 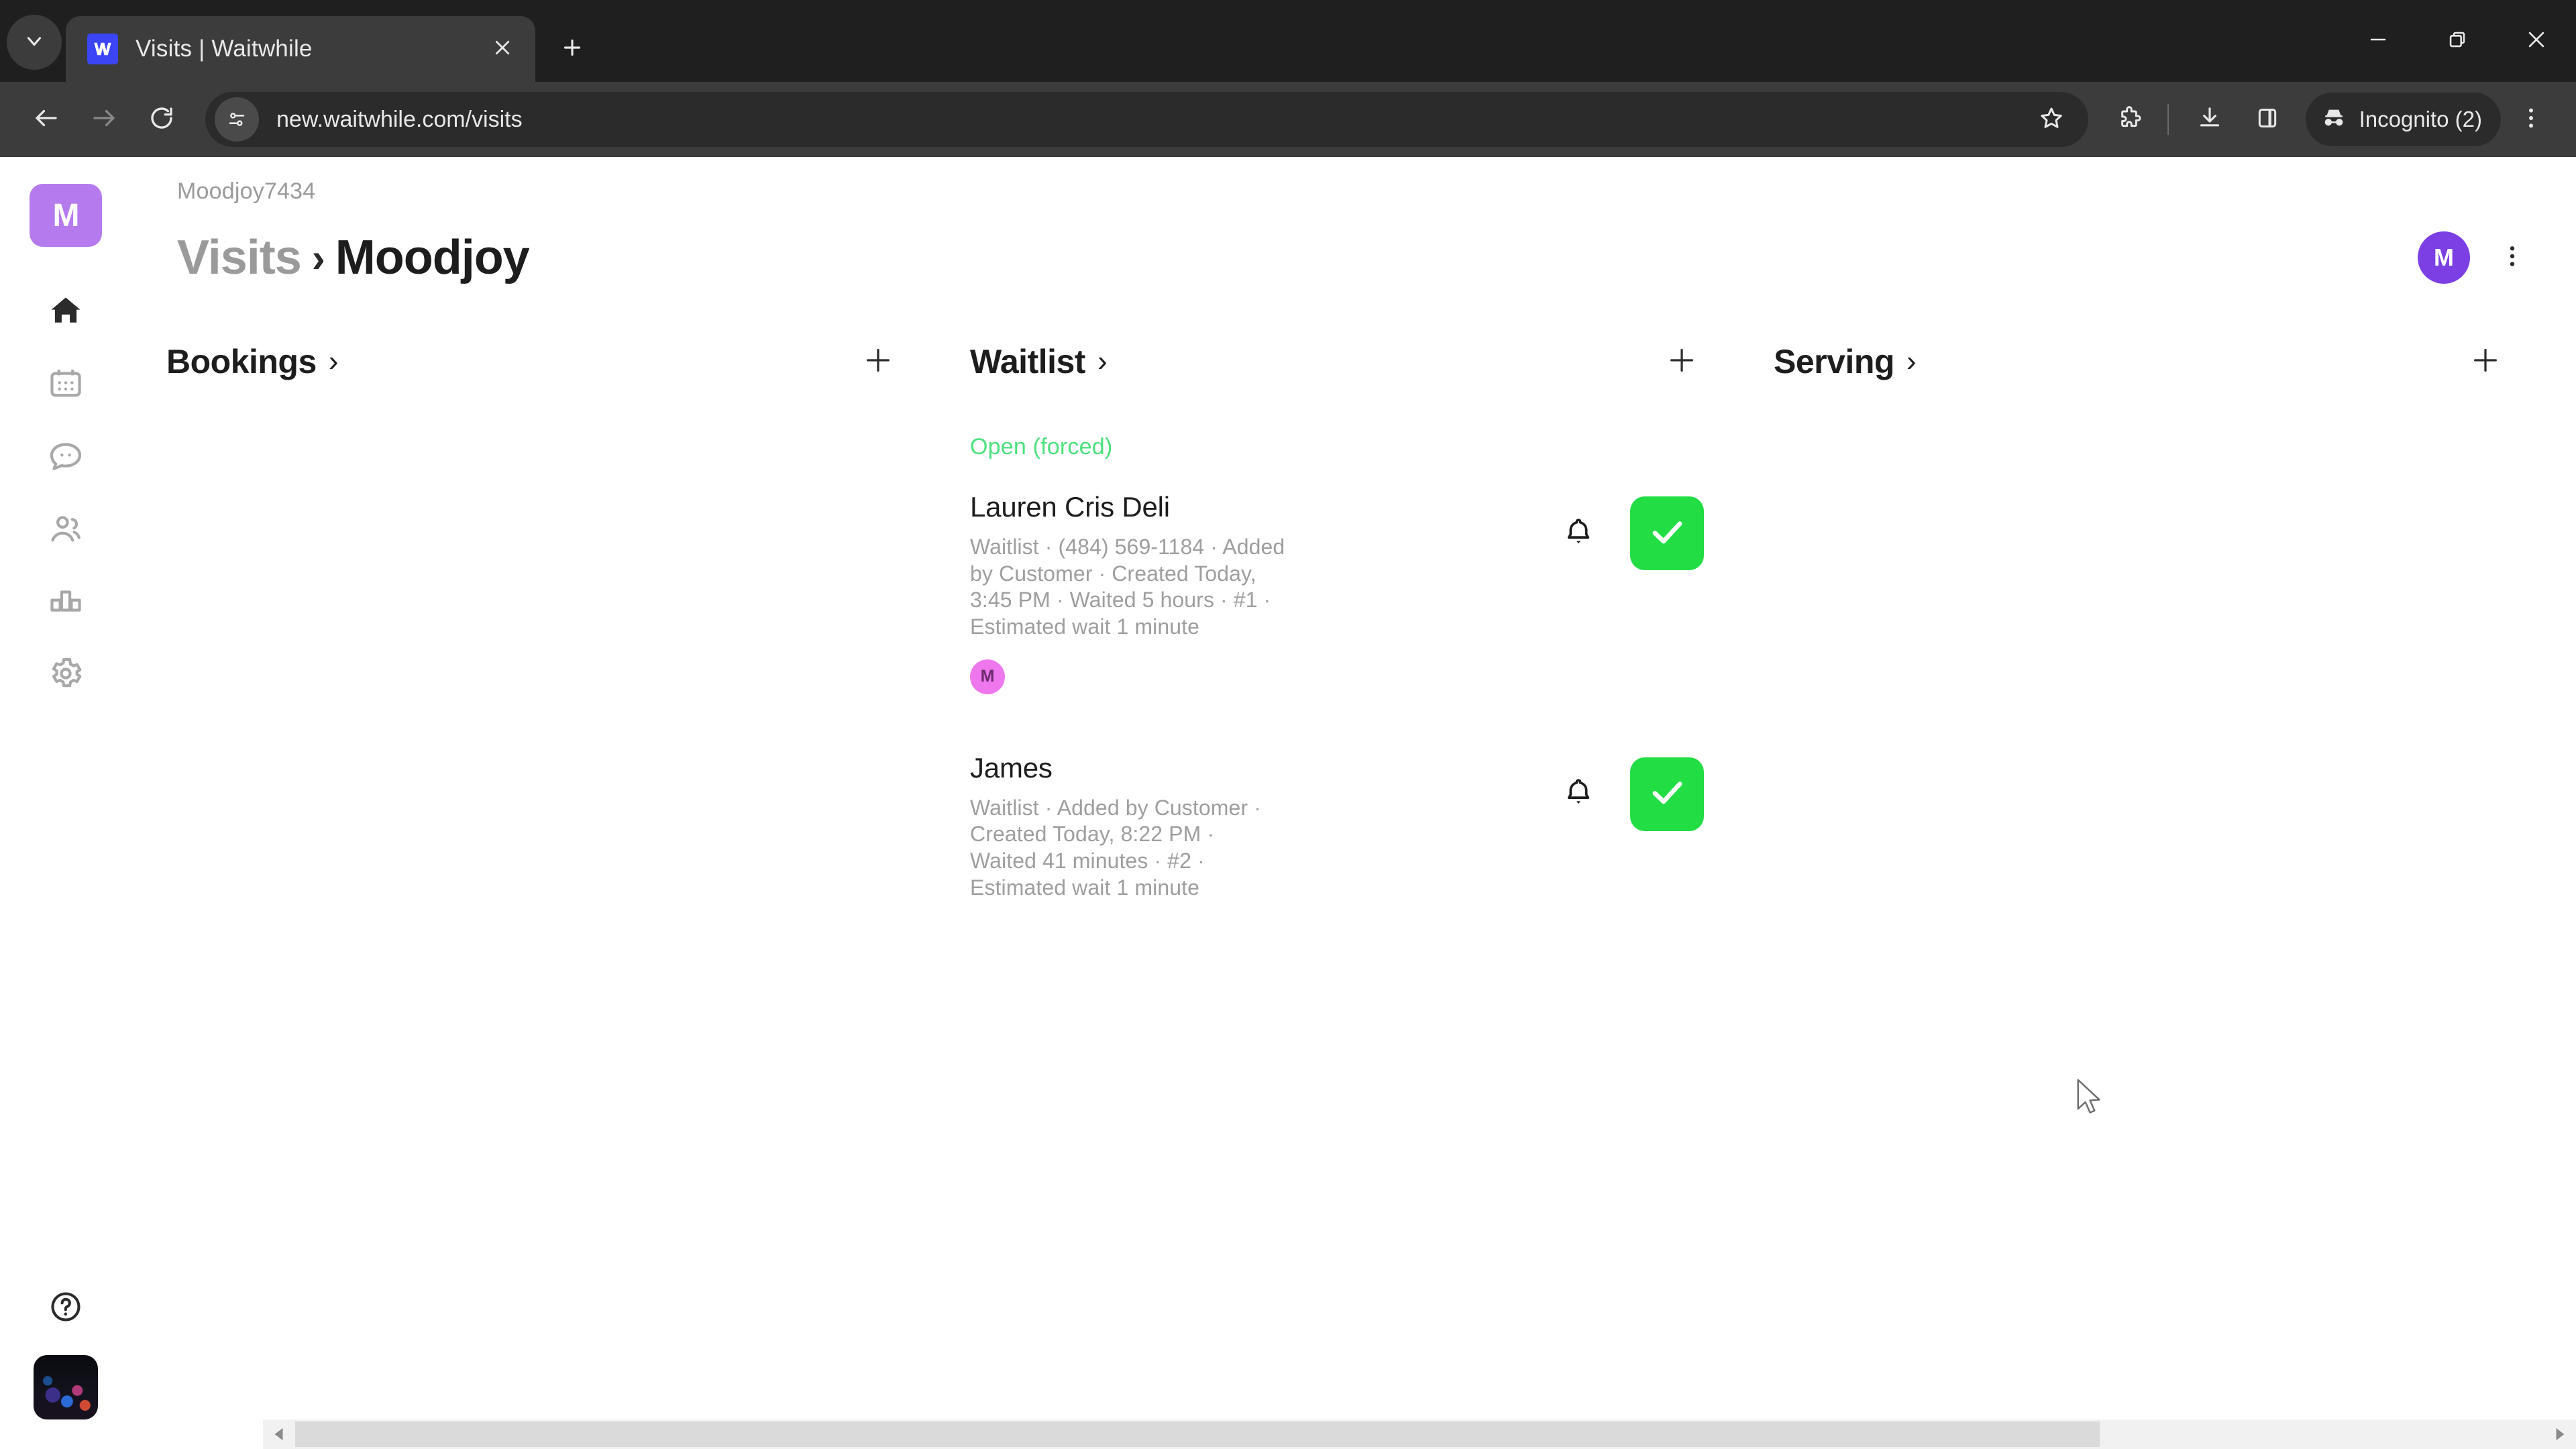 I want to click on browser-toolbar: new.waitwhile.com/visits Incognito (2), so click(x=1288, y=119).